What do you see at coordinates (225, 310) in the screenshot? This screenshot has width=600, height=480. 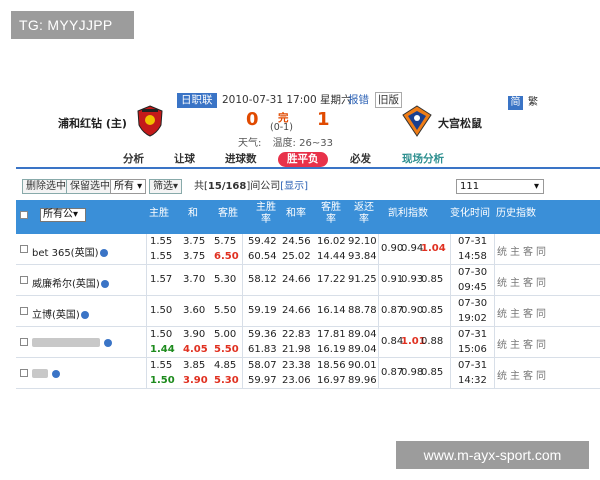 I see `odds-a: 5.50` at bounding box center [225, 310].